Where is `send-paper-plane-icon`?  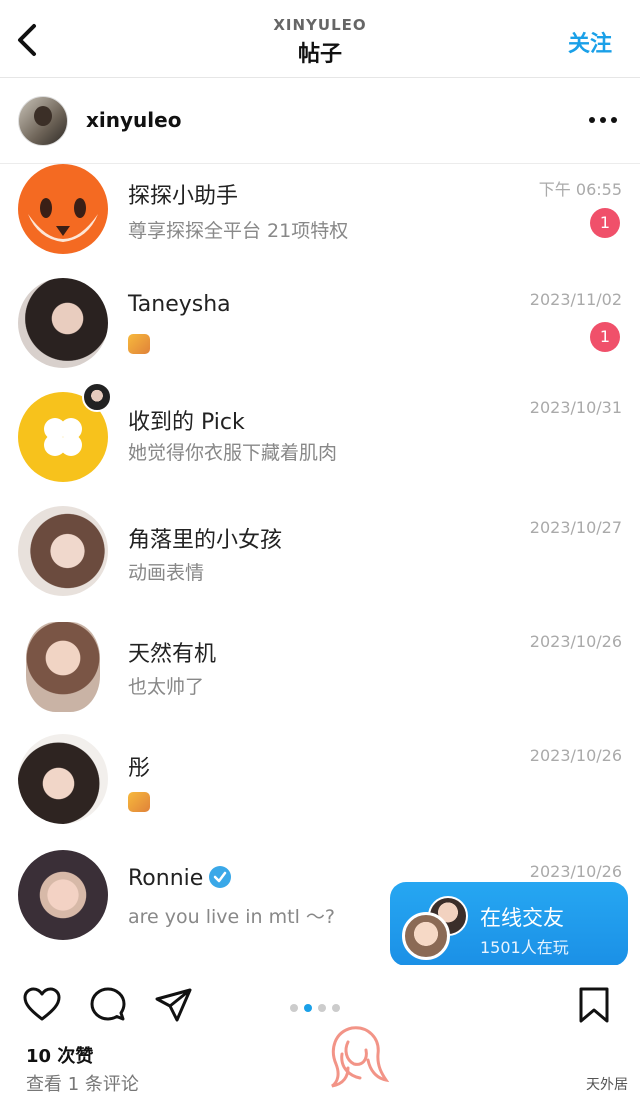 send-paper-plane-icon is located at coordinates (173, 1005).